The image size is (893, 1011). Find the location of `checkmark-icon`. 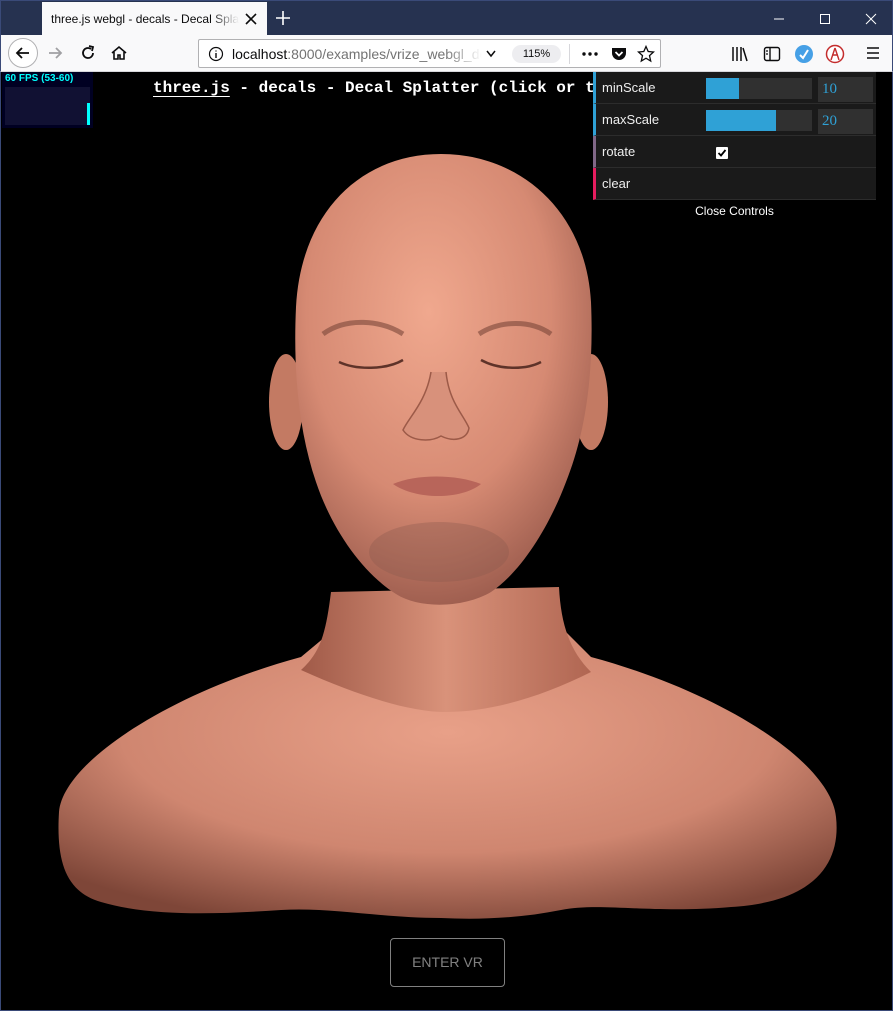

checkmark-icon is located at coordinates (722, 153).